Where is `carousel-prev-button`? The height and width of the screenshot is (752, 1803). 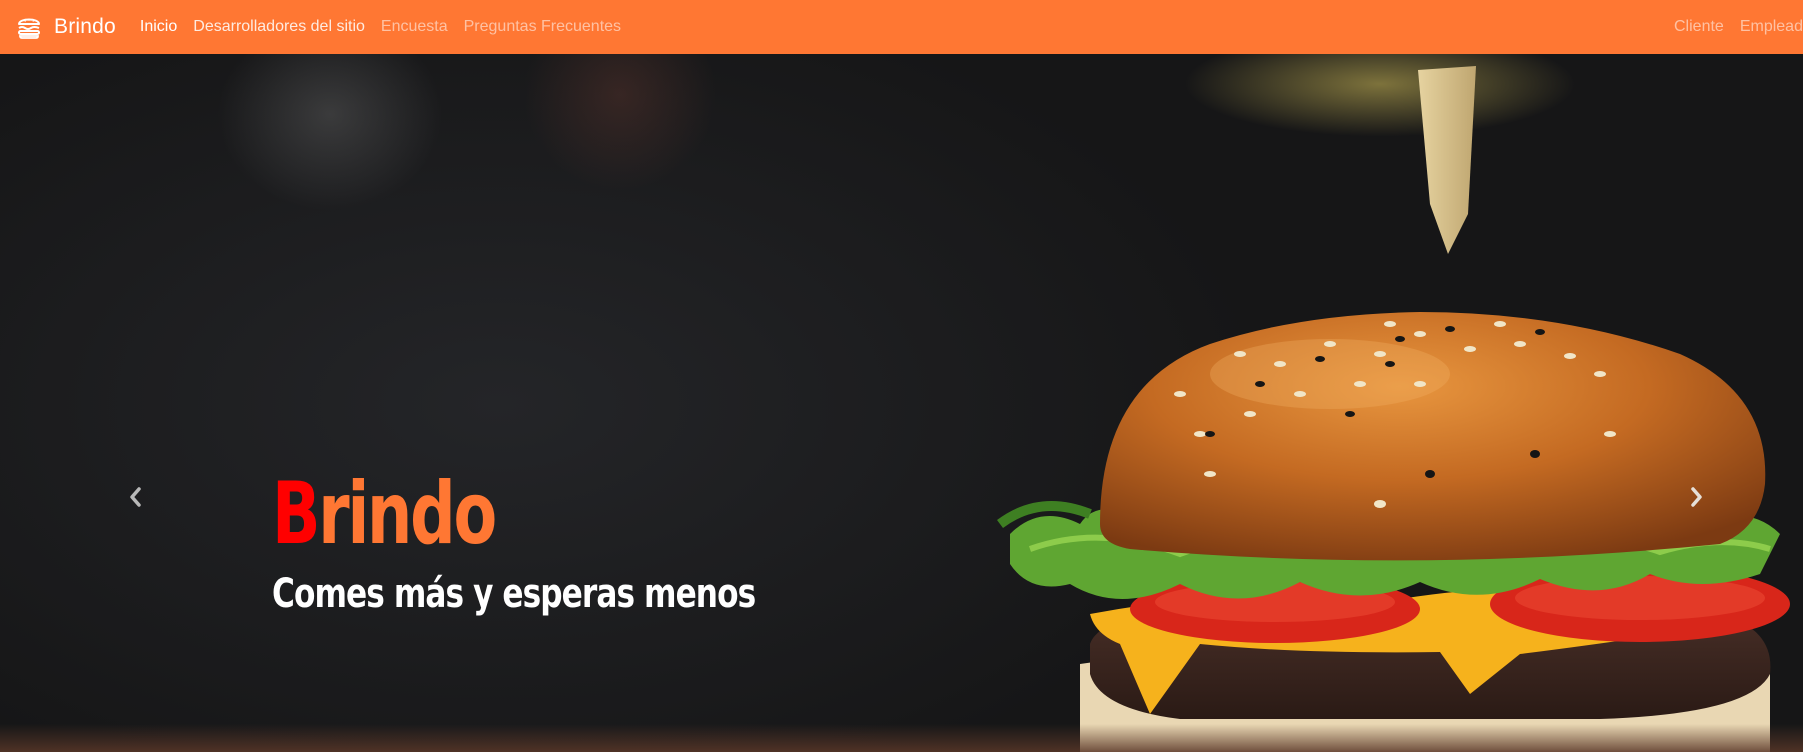 carousel-prev-button is located at coordinates (136, 499).